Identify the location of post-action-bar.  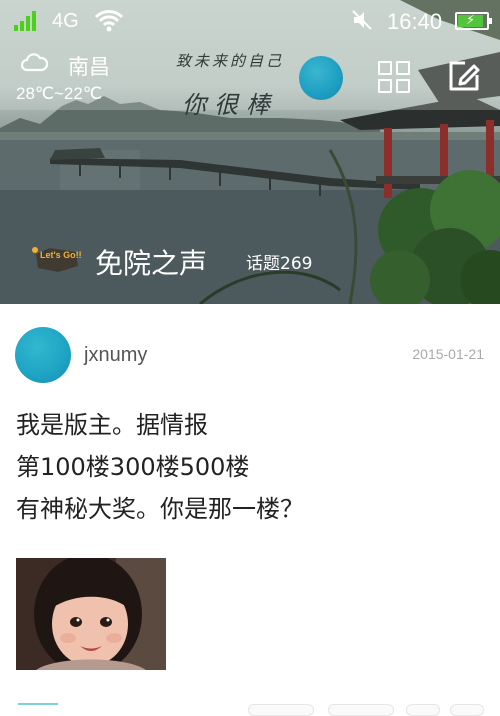
(250, 708).